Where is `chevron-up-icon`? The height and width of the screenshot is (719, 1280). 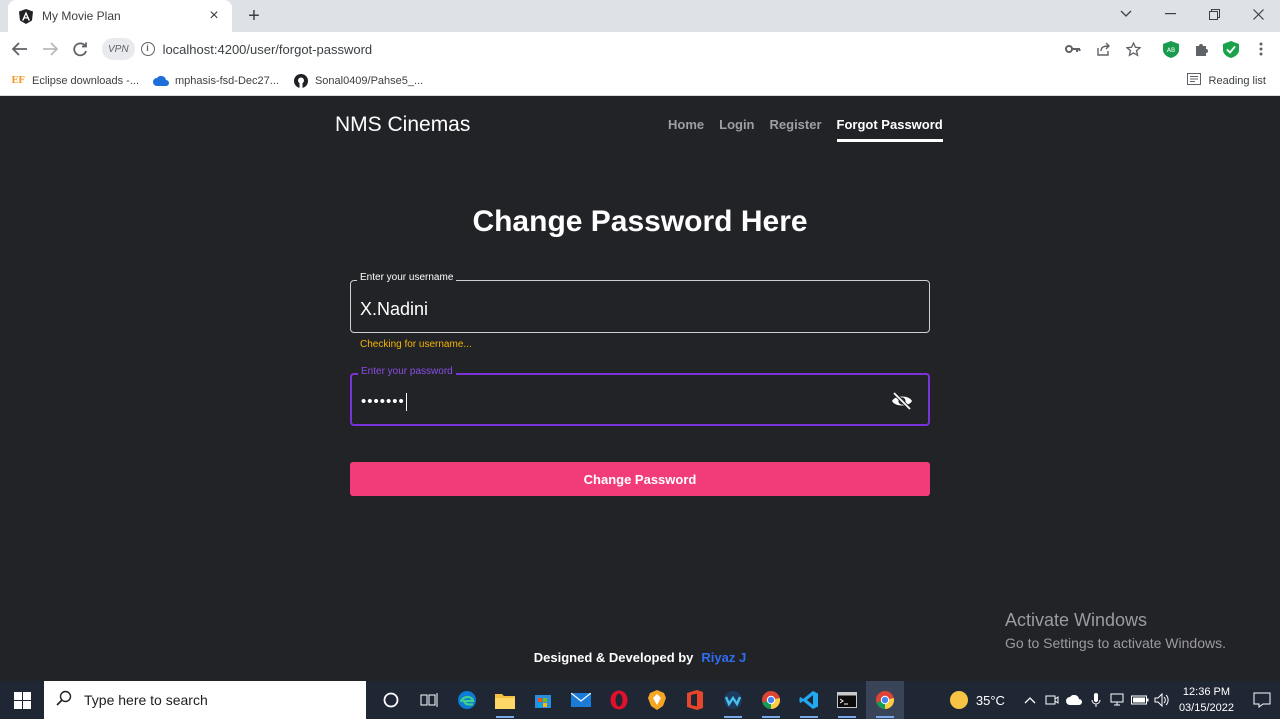 chevron-up-icon is located at coordinates (1030, 700).